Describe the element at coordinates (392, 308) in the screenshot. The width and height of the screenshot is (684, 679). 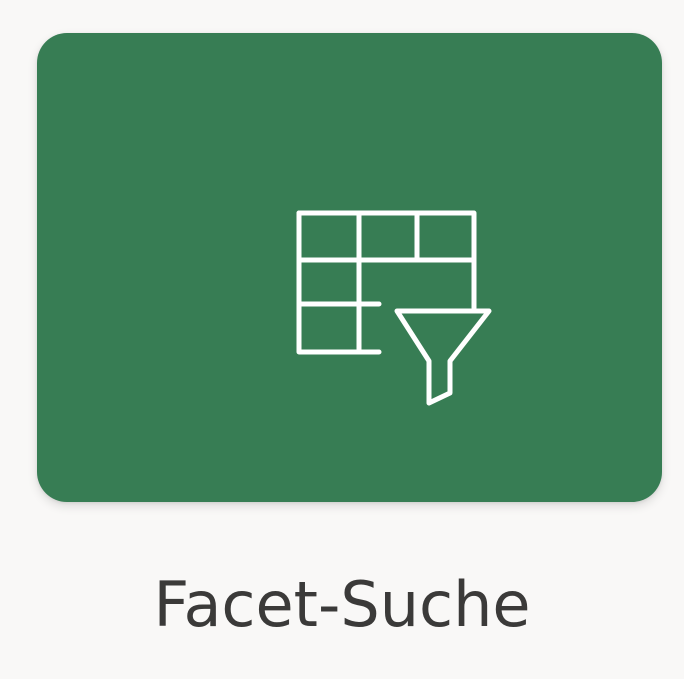
I see `table-filter-icon` at that location.